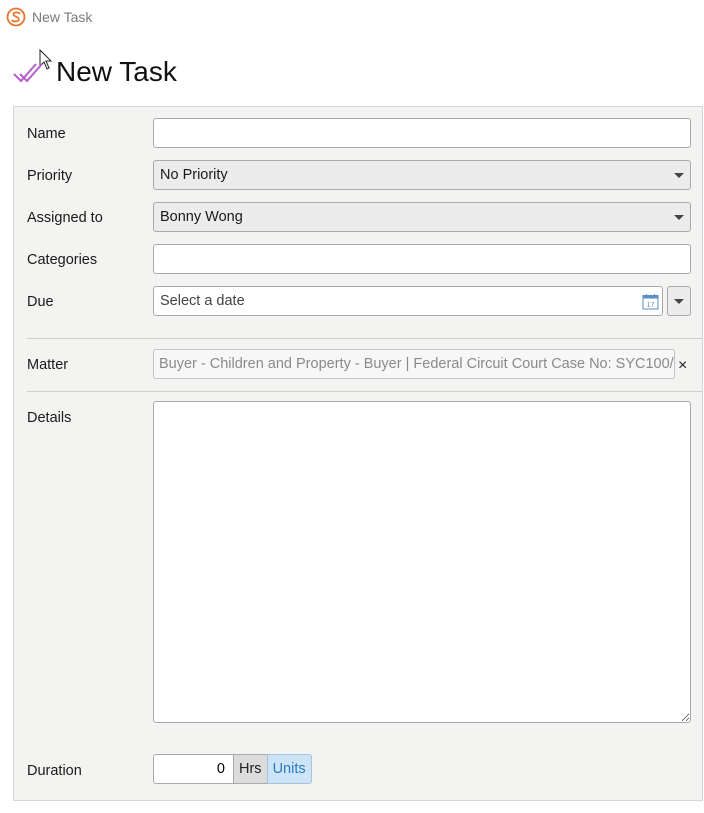 This screenshot has height=813, width=704. I want to click on units-toggle-button: Units, so click(289, 769).